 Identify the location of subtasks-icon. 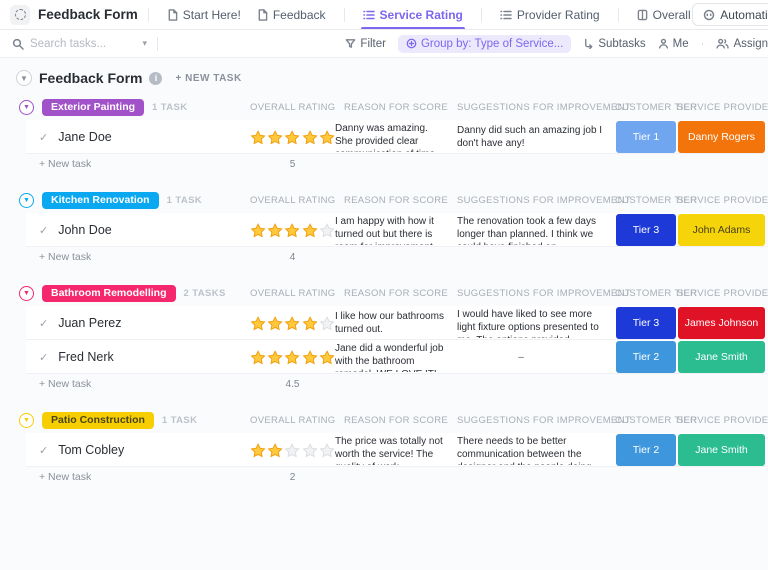
(589, 43).